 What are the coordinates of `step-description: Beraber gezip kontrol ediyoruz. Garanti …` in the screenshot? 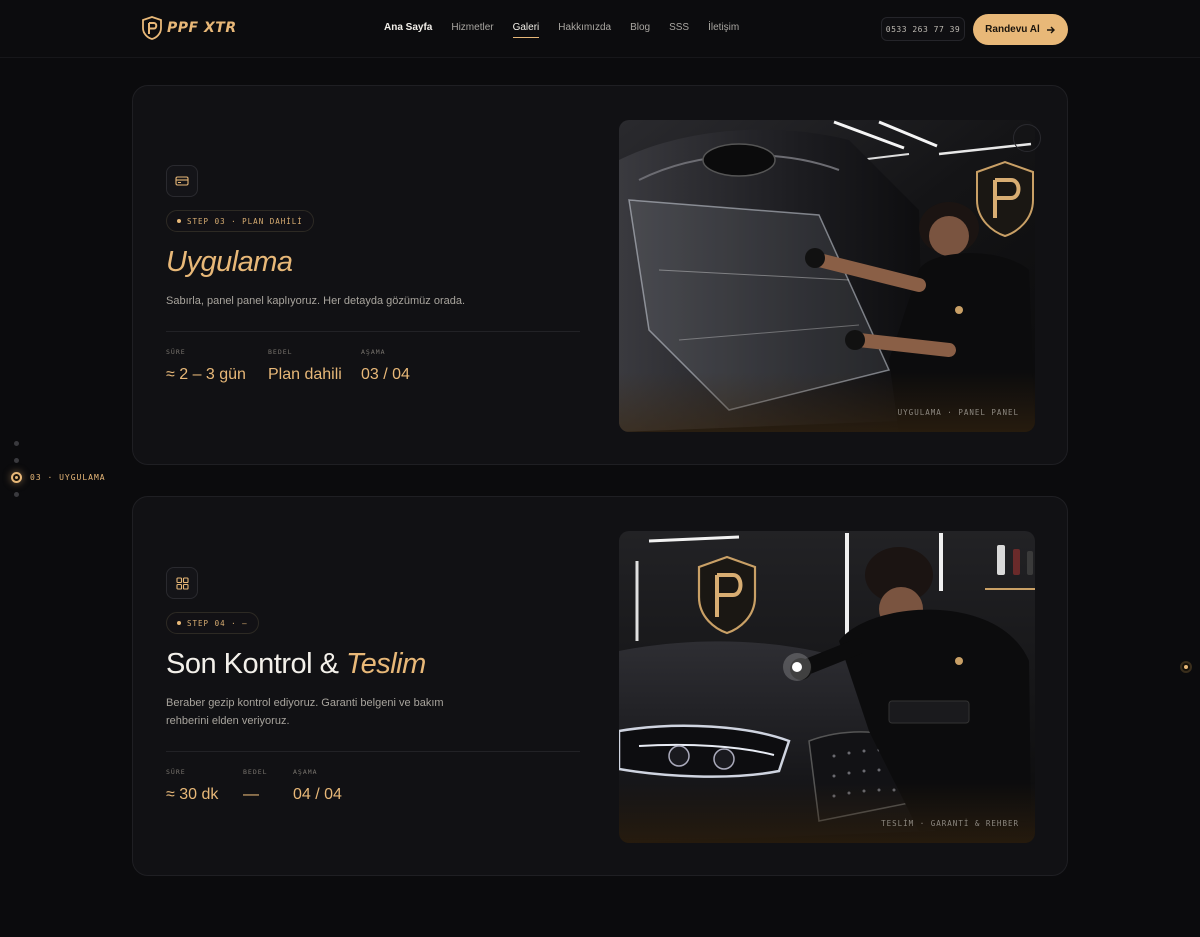 It's located at (305, 712).